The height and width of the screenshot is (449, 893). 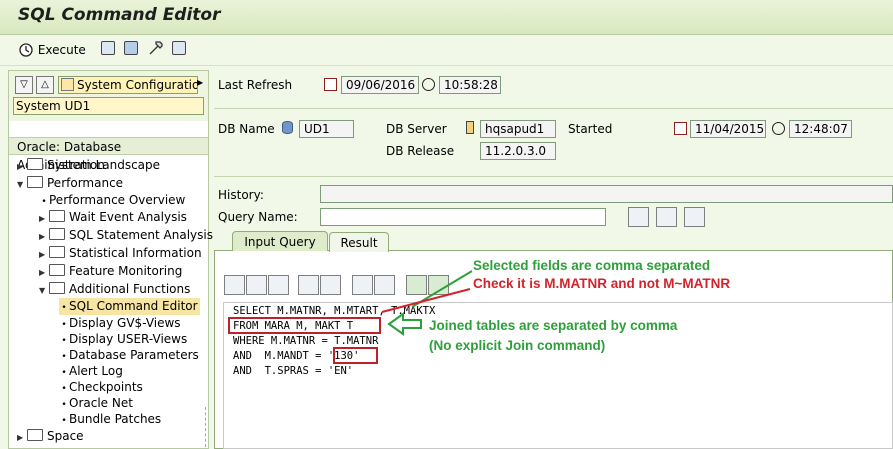 What do you see at coordinates (553, 325) in the screenshot?
I see `annotation-joined-tables: Joined tables are separated by comma` at bounding box center [553, 325].